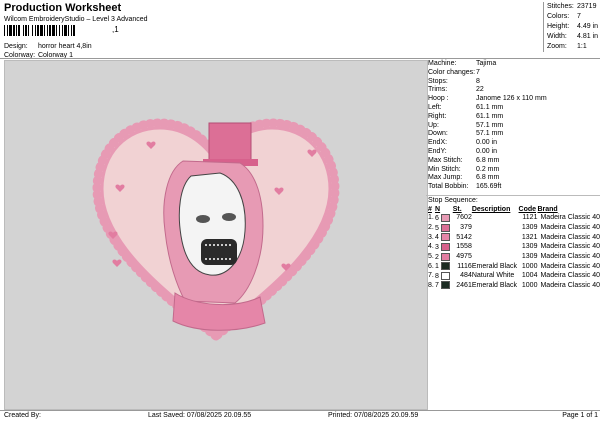 This screenshot has height=424, width=600. I want to click on row-color-cell: 3, so click(444, 247).